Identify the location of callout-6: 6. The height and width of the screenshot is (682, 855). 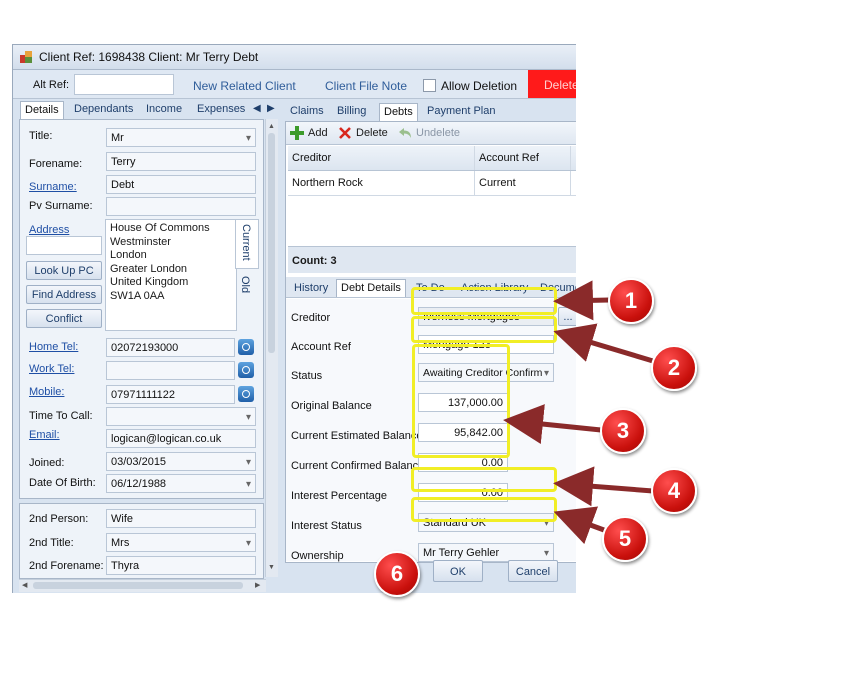
(397, 574).